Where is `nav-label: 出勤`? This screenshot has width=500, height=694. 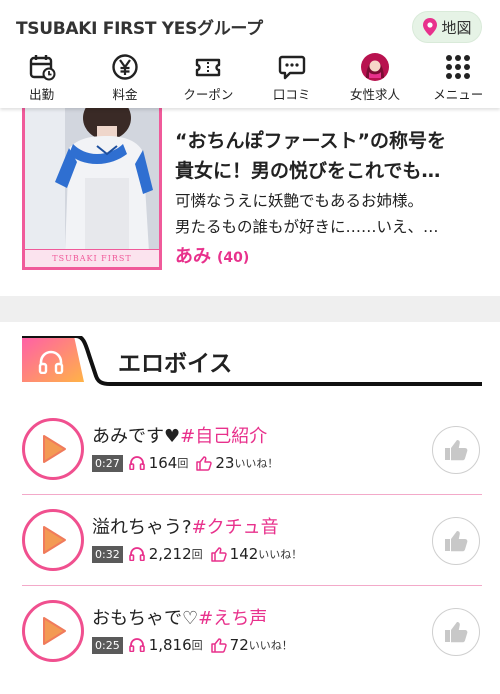
nav-label: 出勤 is located at coordinates (42, 94).